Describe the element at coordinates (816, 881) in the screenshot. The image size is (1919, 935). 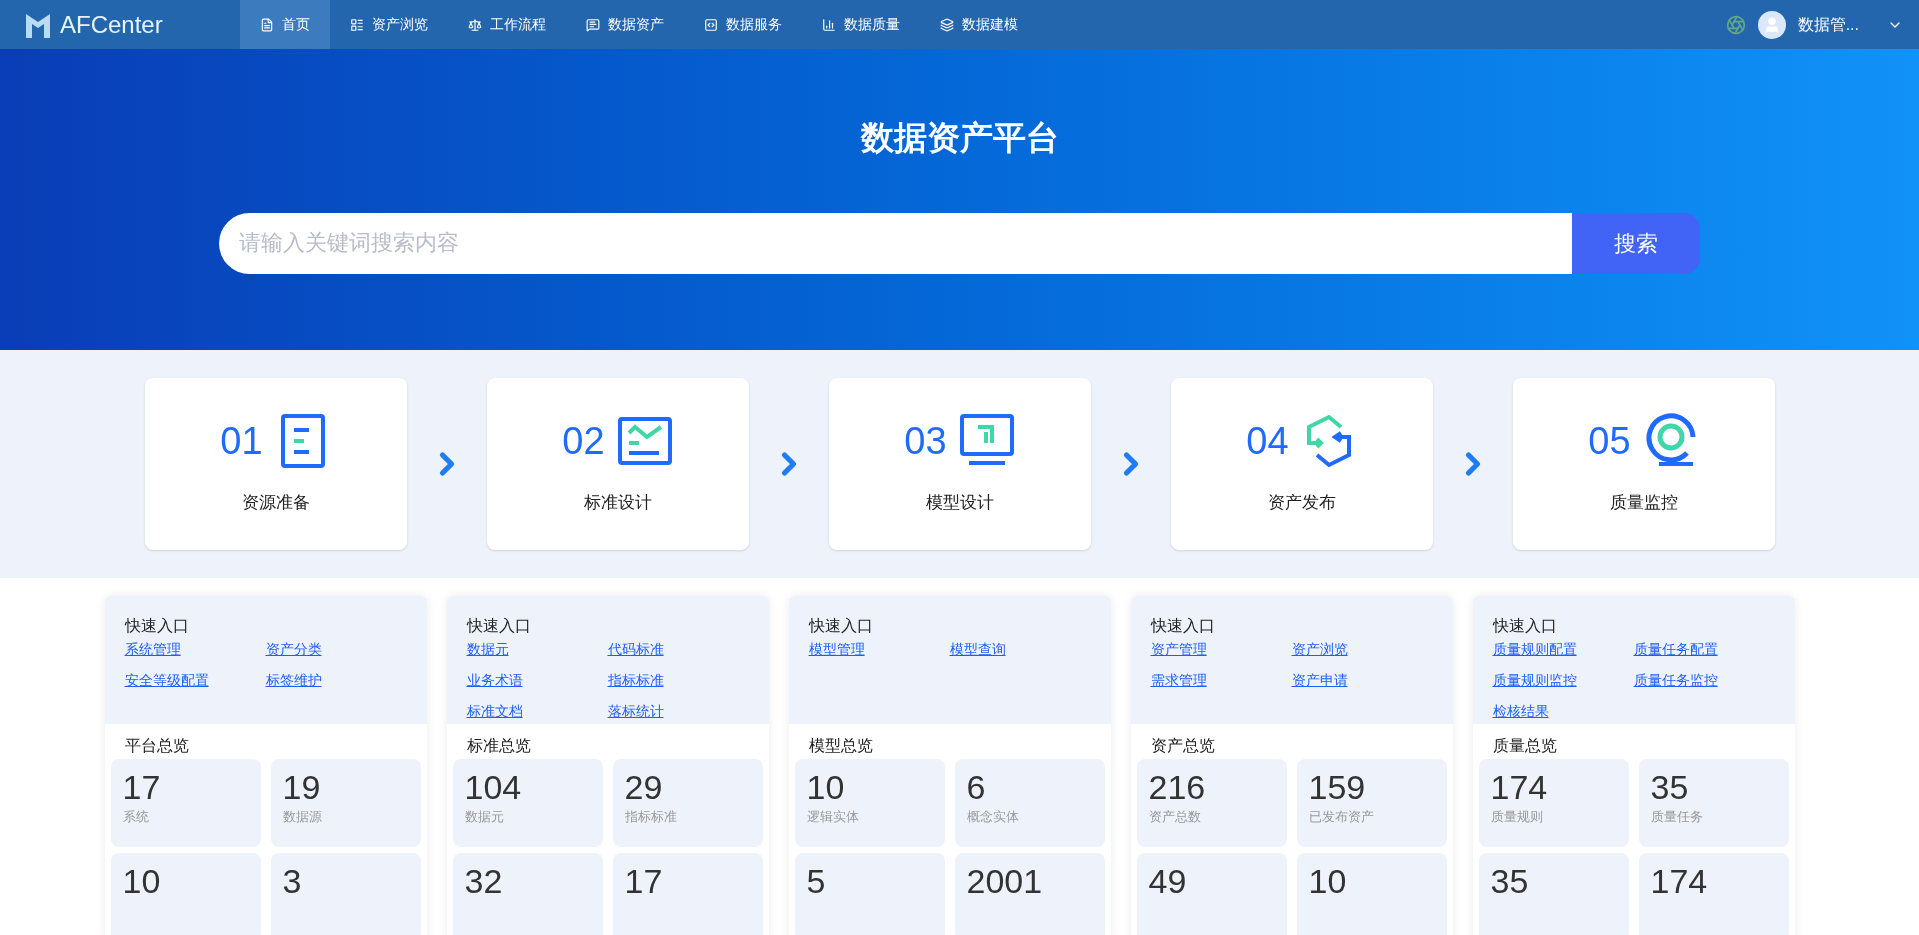
I see `stat-value: 5` at that location.